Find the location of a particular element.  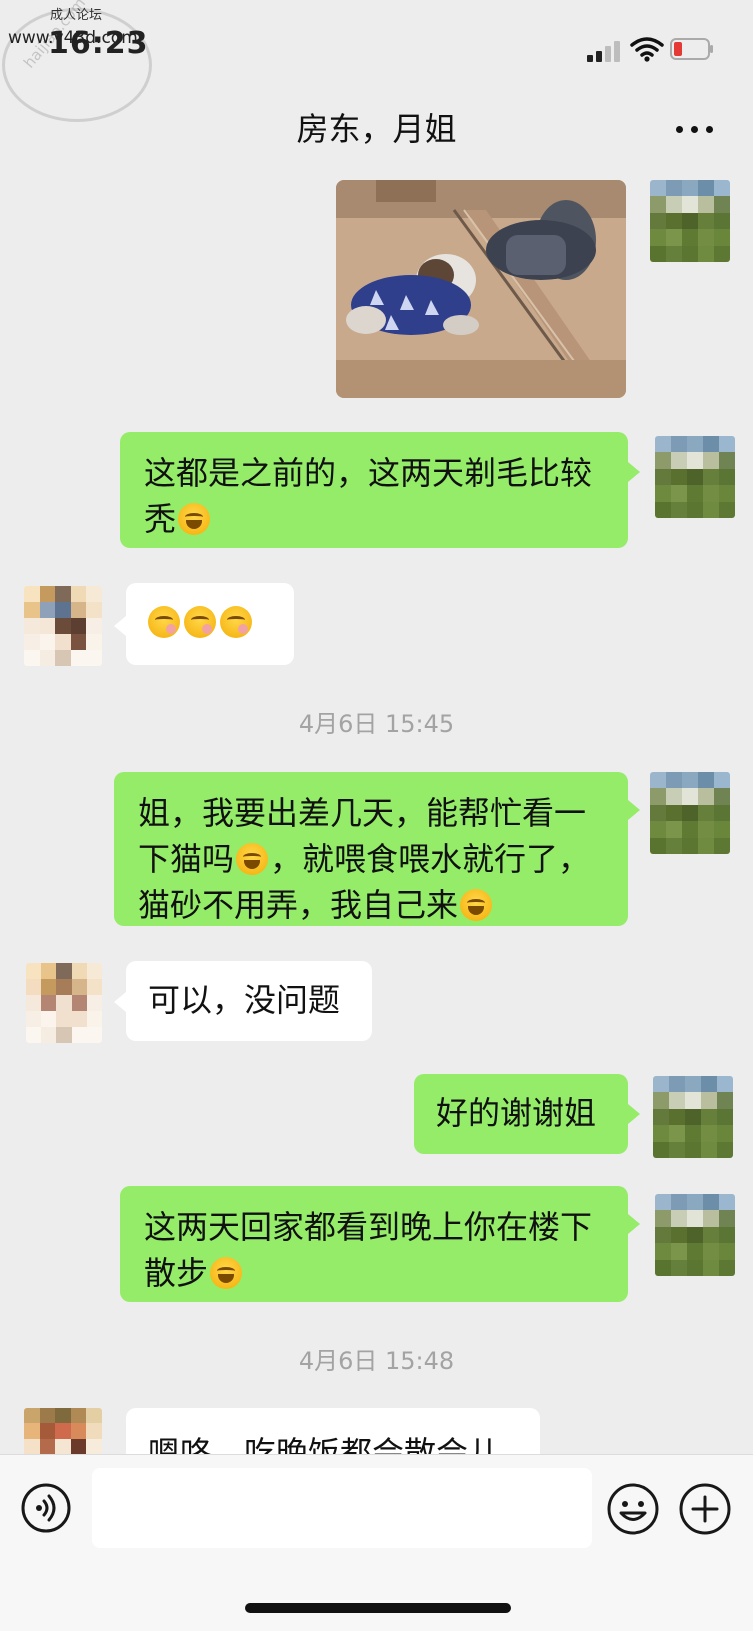

timestamp: 4月6日 15:45 is located at coordinates (376, 724).